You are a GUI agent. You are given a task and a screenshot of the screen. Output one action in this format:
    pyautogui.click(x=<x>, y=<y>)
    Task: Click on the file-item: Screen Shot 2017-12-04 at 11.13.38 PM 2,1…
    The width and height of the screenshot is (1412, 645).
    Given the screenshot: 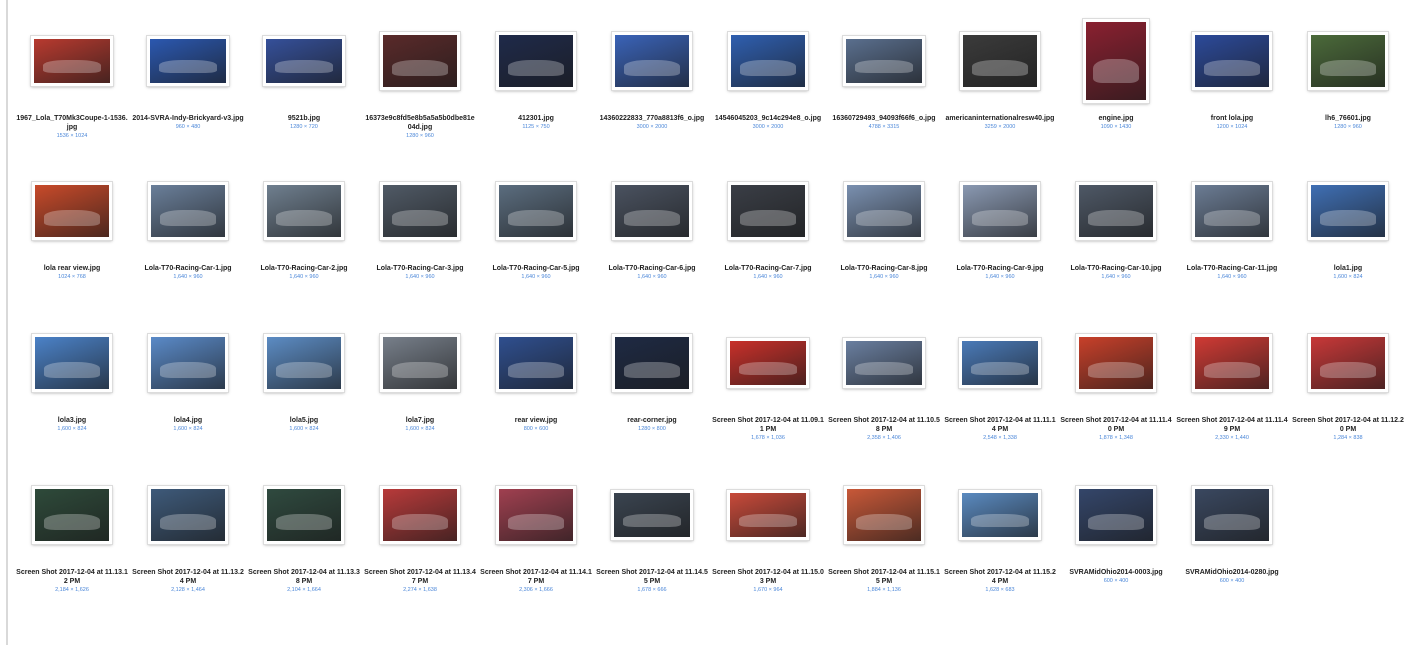 What is the action you would take?
    pyautogui.click(x=304, y=548)
    